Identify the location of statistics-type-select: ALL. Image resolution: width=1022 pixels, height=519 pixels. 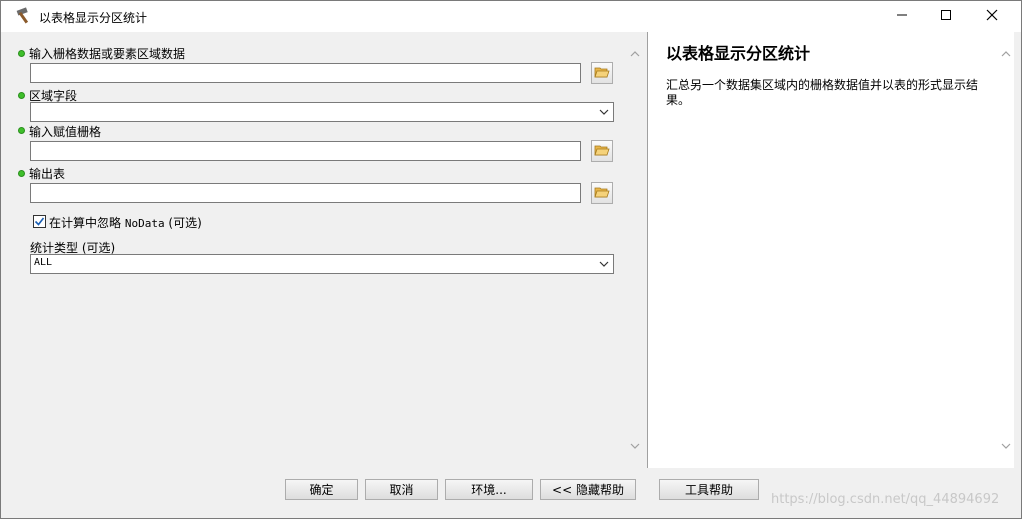
(322, 264).